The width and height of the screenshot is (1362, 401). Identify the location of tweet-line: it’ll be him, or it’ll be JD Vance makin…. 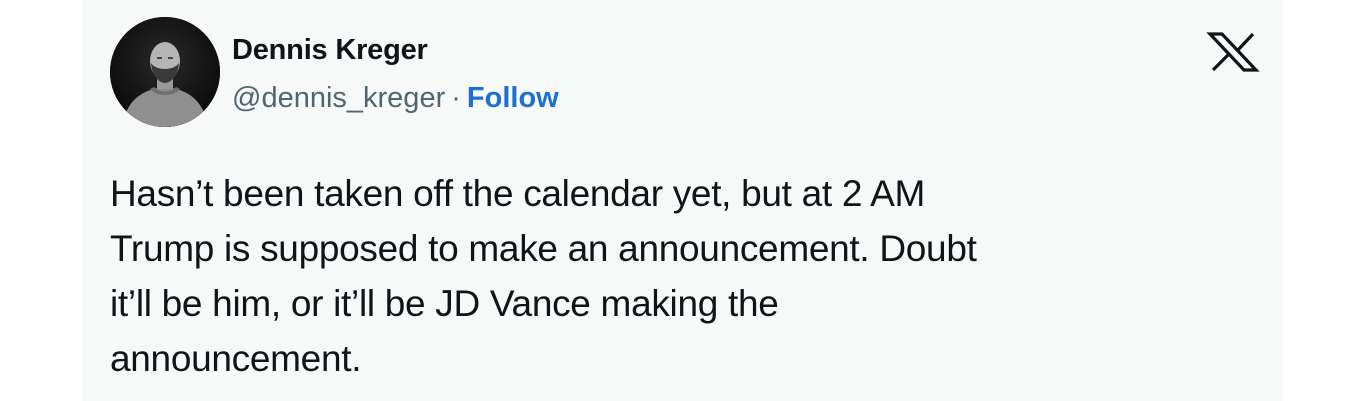
(444, 303).